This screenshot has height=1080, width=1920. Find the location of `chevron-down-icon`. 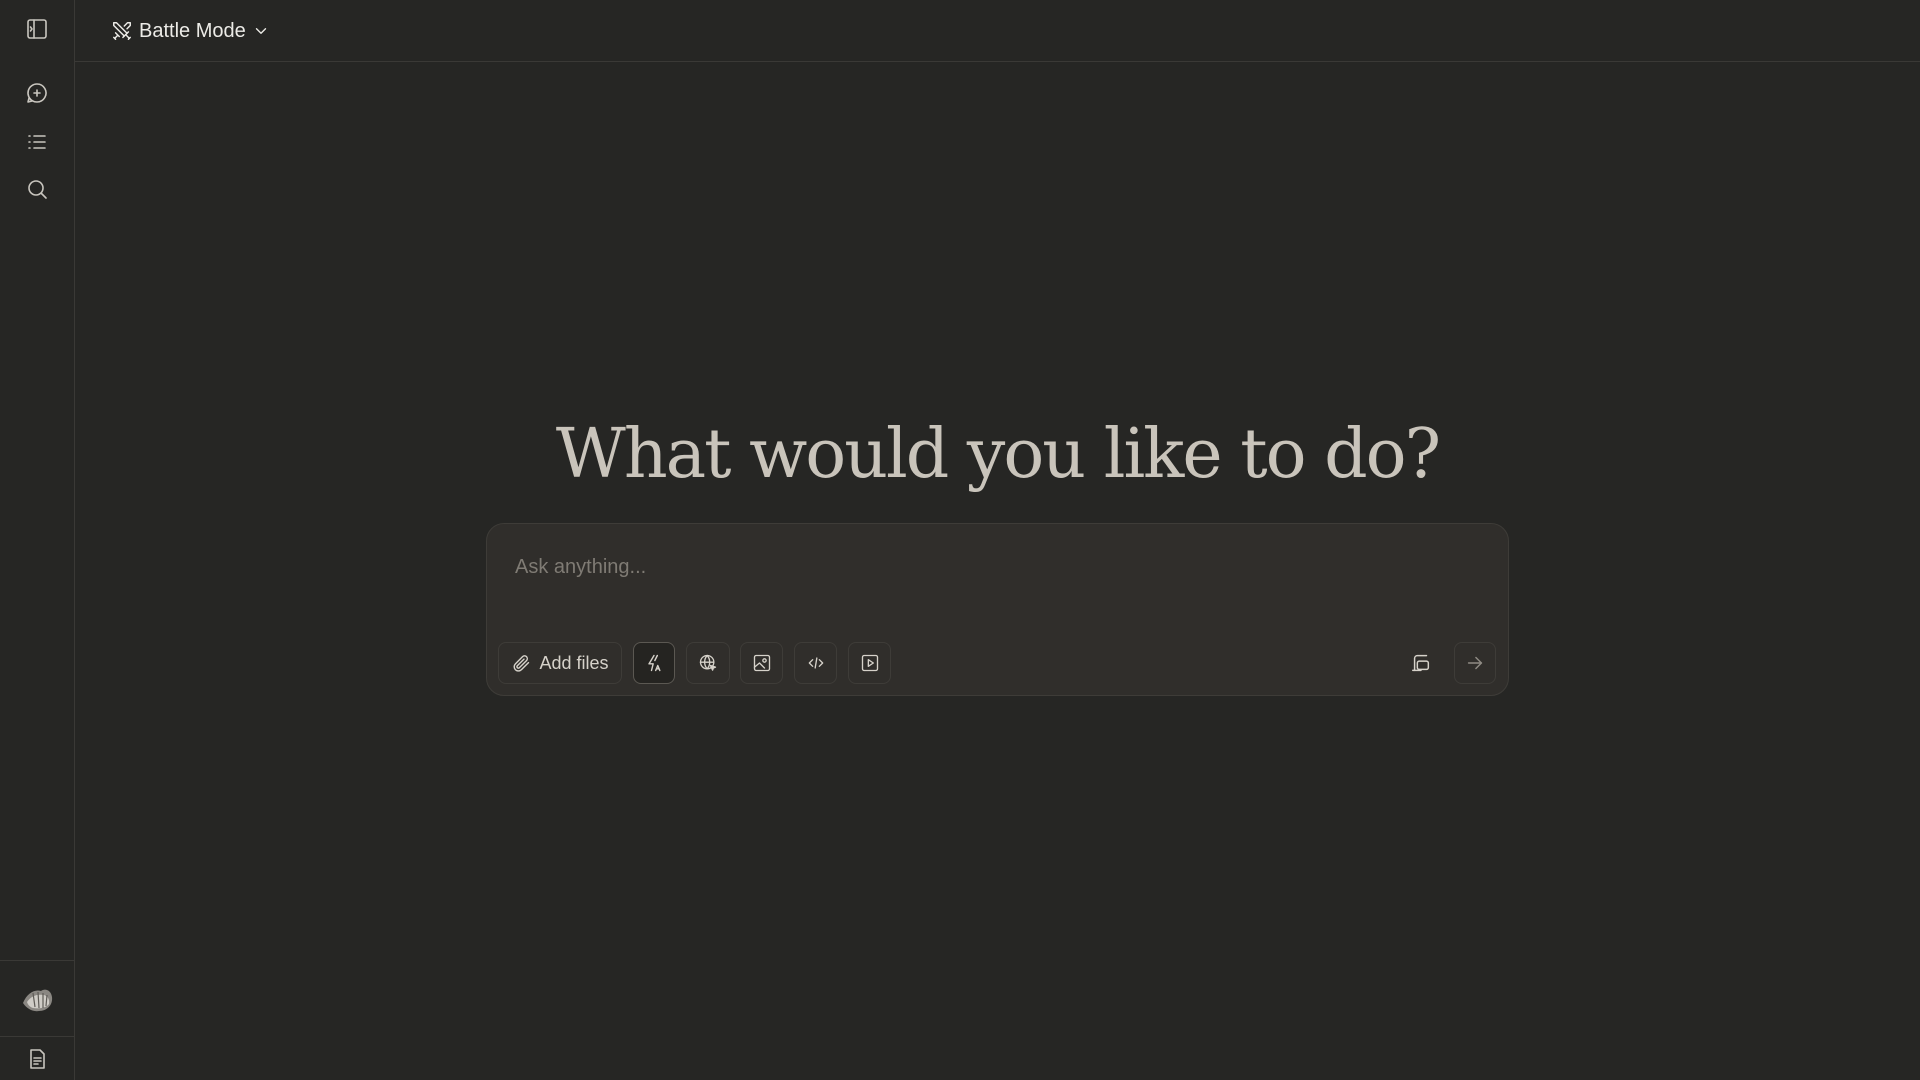

chevron-down-icon is located at coordinates (260, 31).